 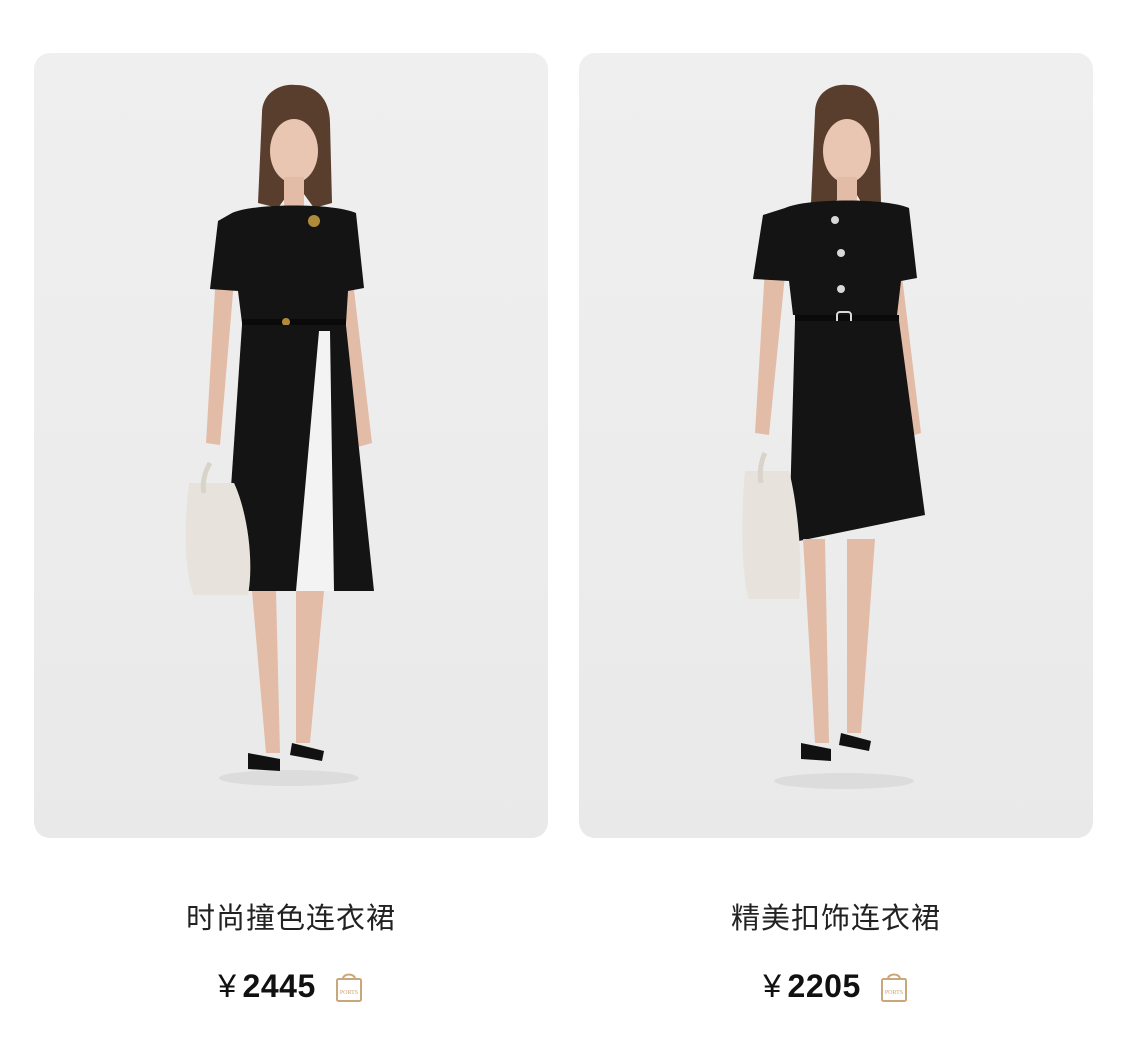 I want to click on product-price: ¥2205, so click(x=811, y=986).